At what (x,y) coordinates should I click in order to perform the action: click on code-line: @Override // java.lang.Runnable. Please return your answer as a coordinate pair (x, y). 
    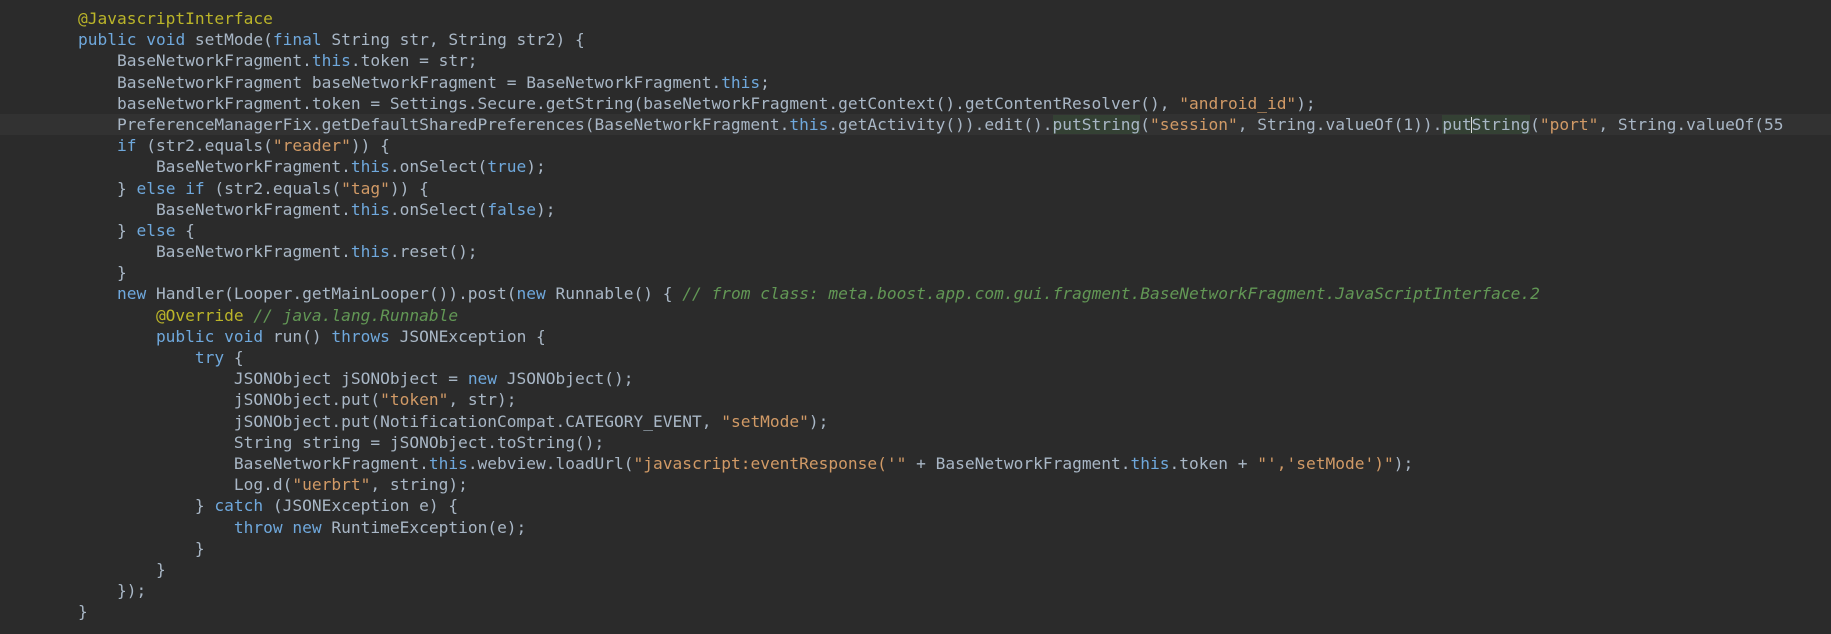
    Looking at the image, I should click on (915, 315).